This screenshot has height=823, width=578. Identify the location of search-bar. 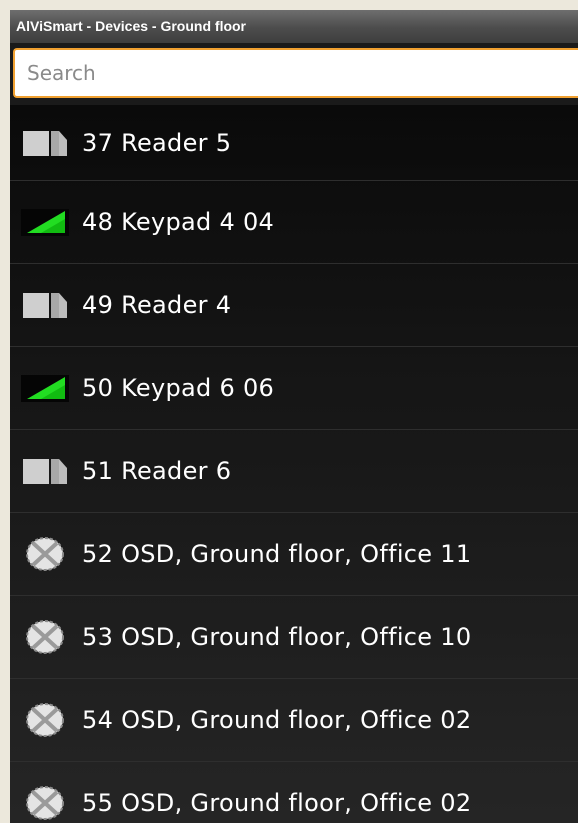
(294, 74).